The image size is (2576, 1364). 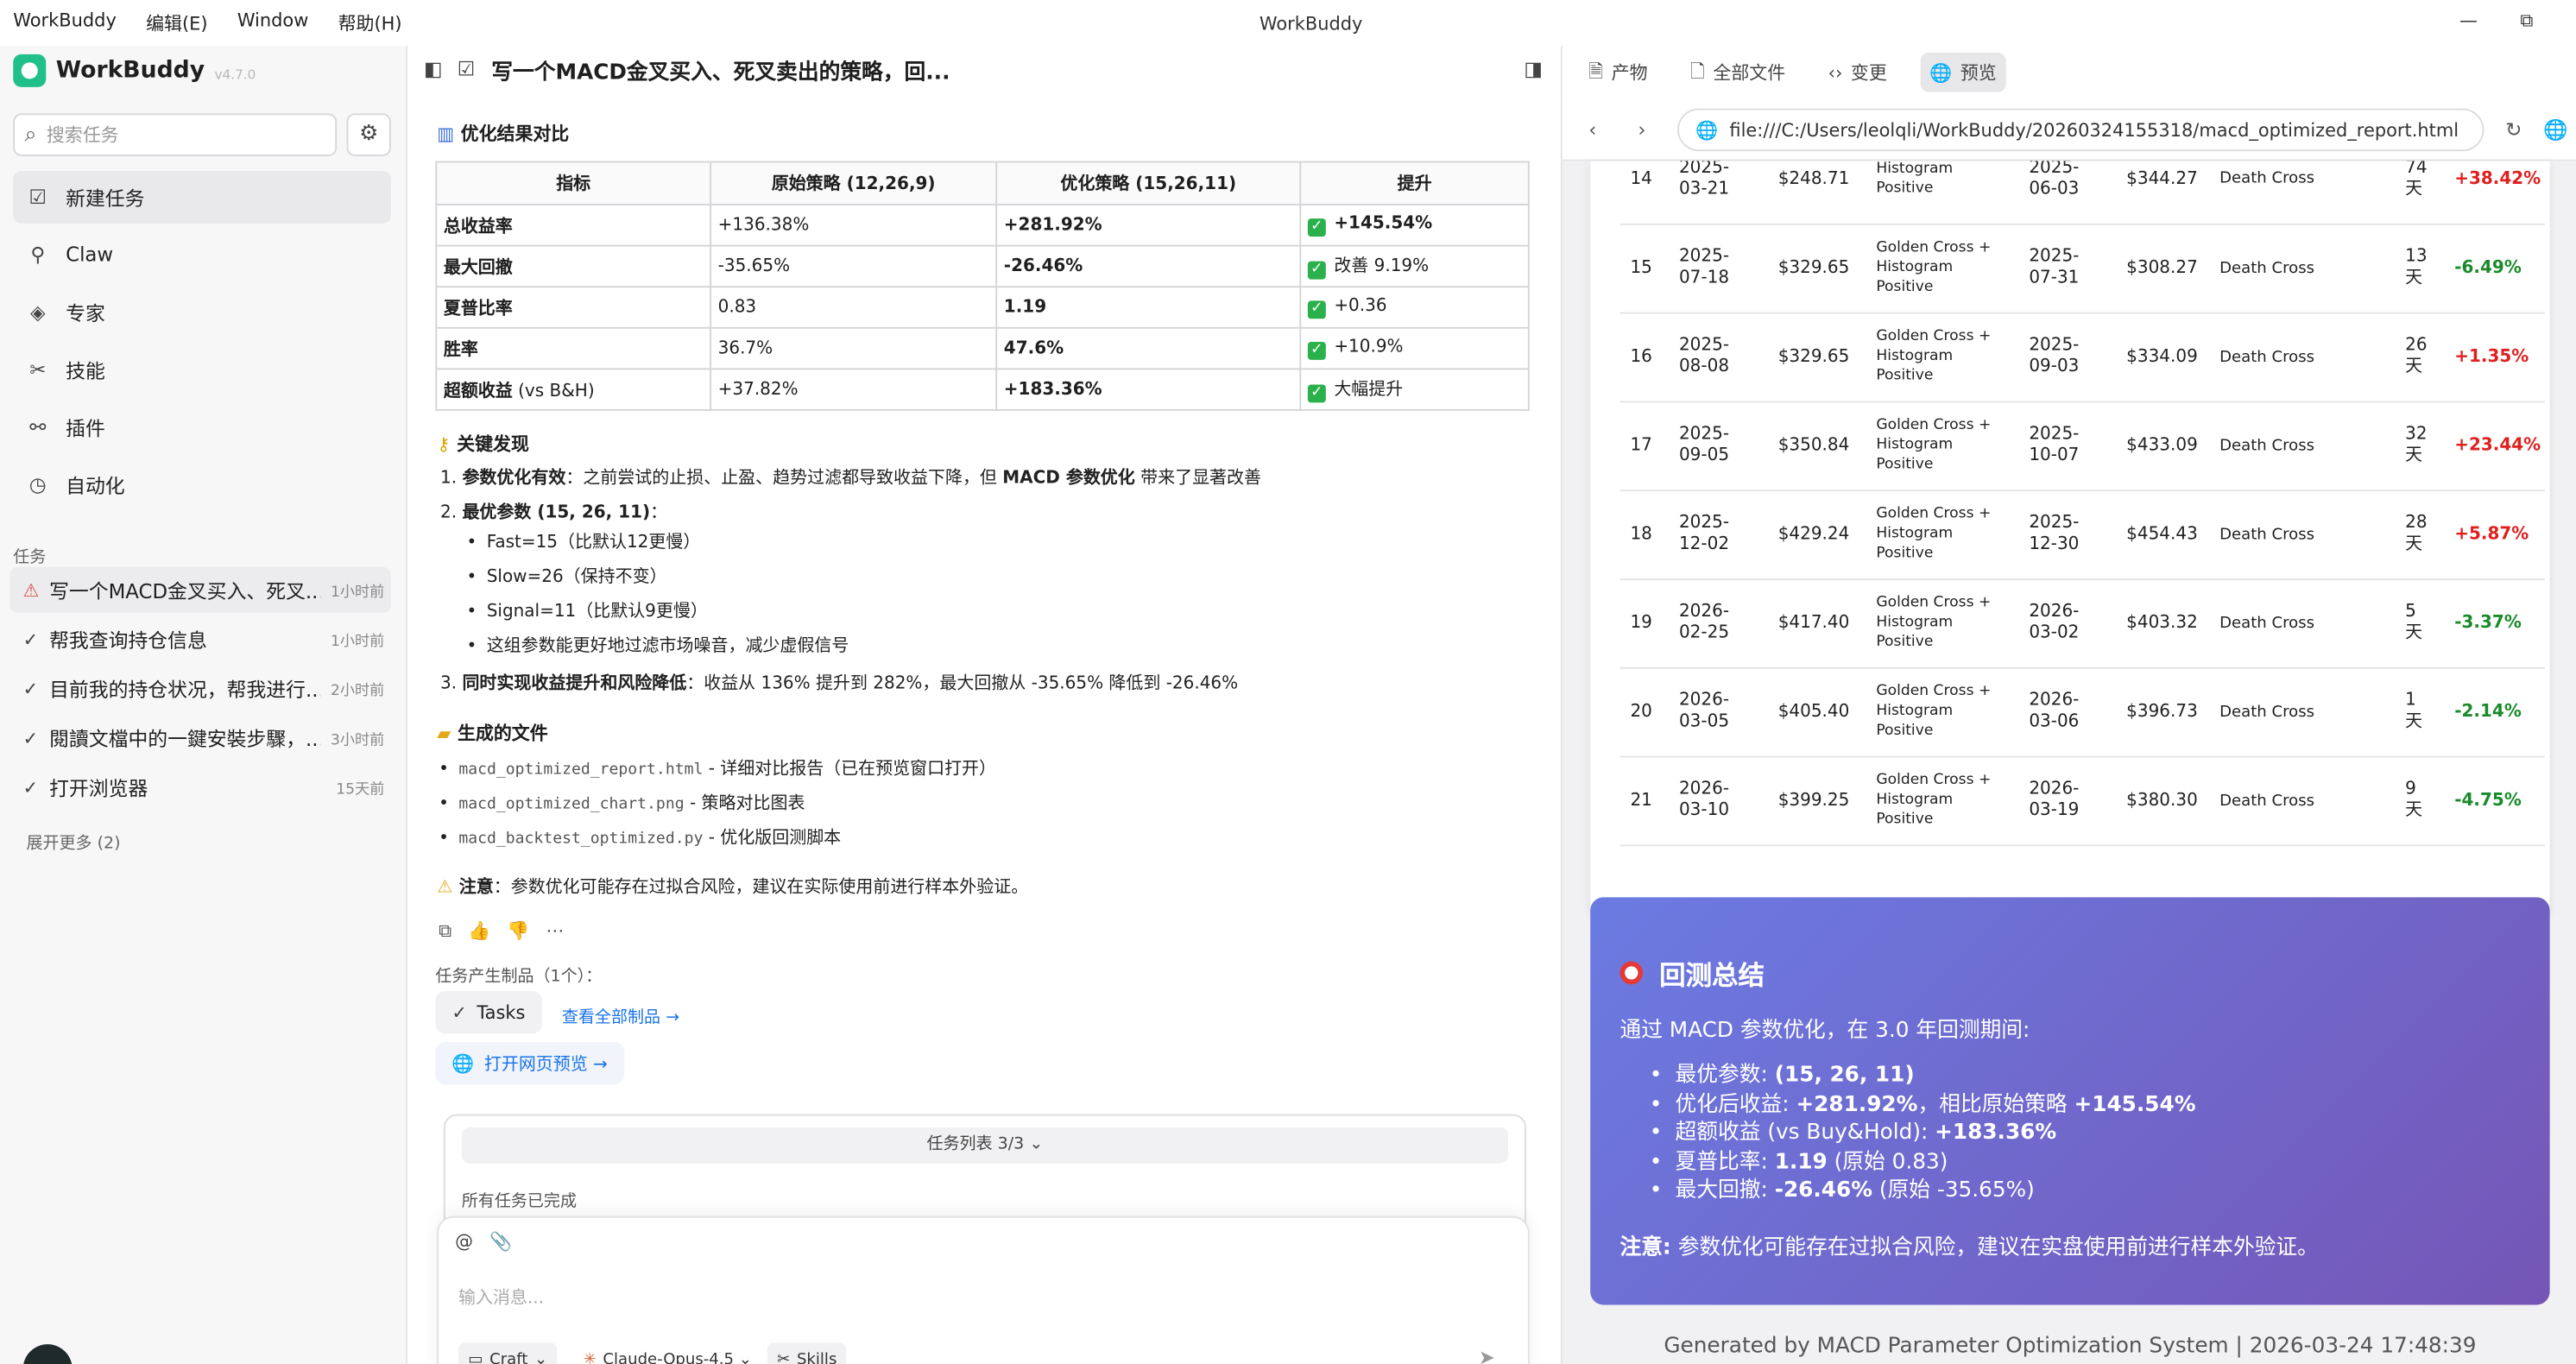 I want to click on entry-date: 2026- 02-25, so click(x=1713, y=623).